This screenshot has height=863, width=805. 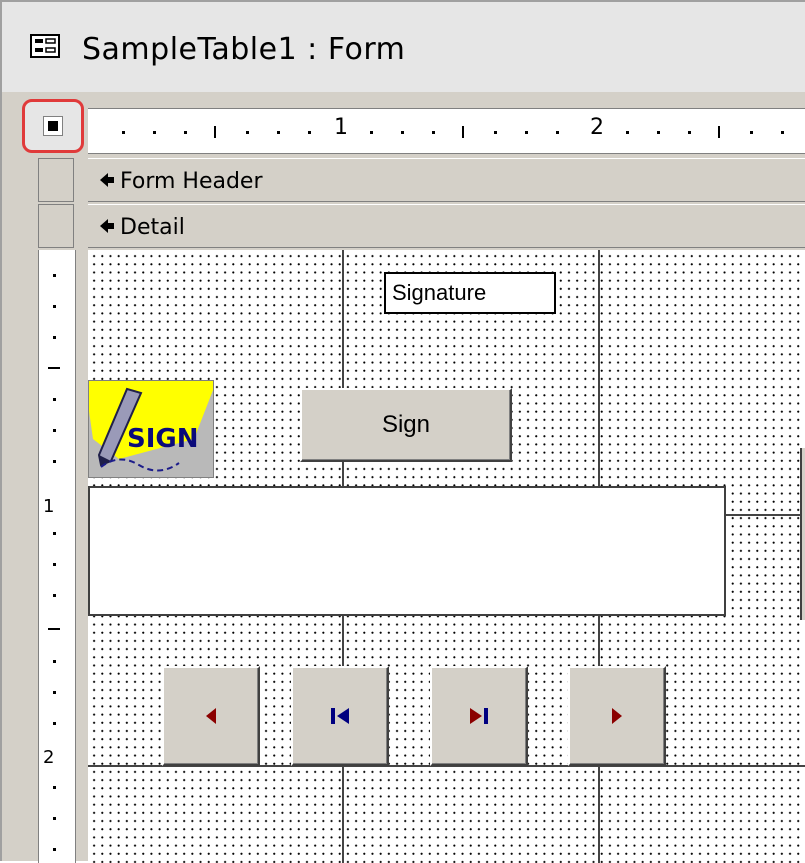 I want to click on title-bar: SampleTable1 : Form, so click(x=403, y=47).